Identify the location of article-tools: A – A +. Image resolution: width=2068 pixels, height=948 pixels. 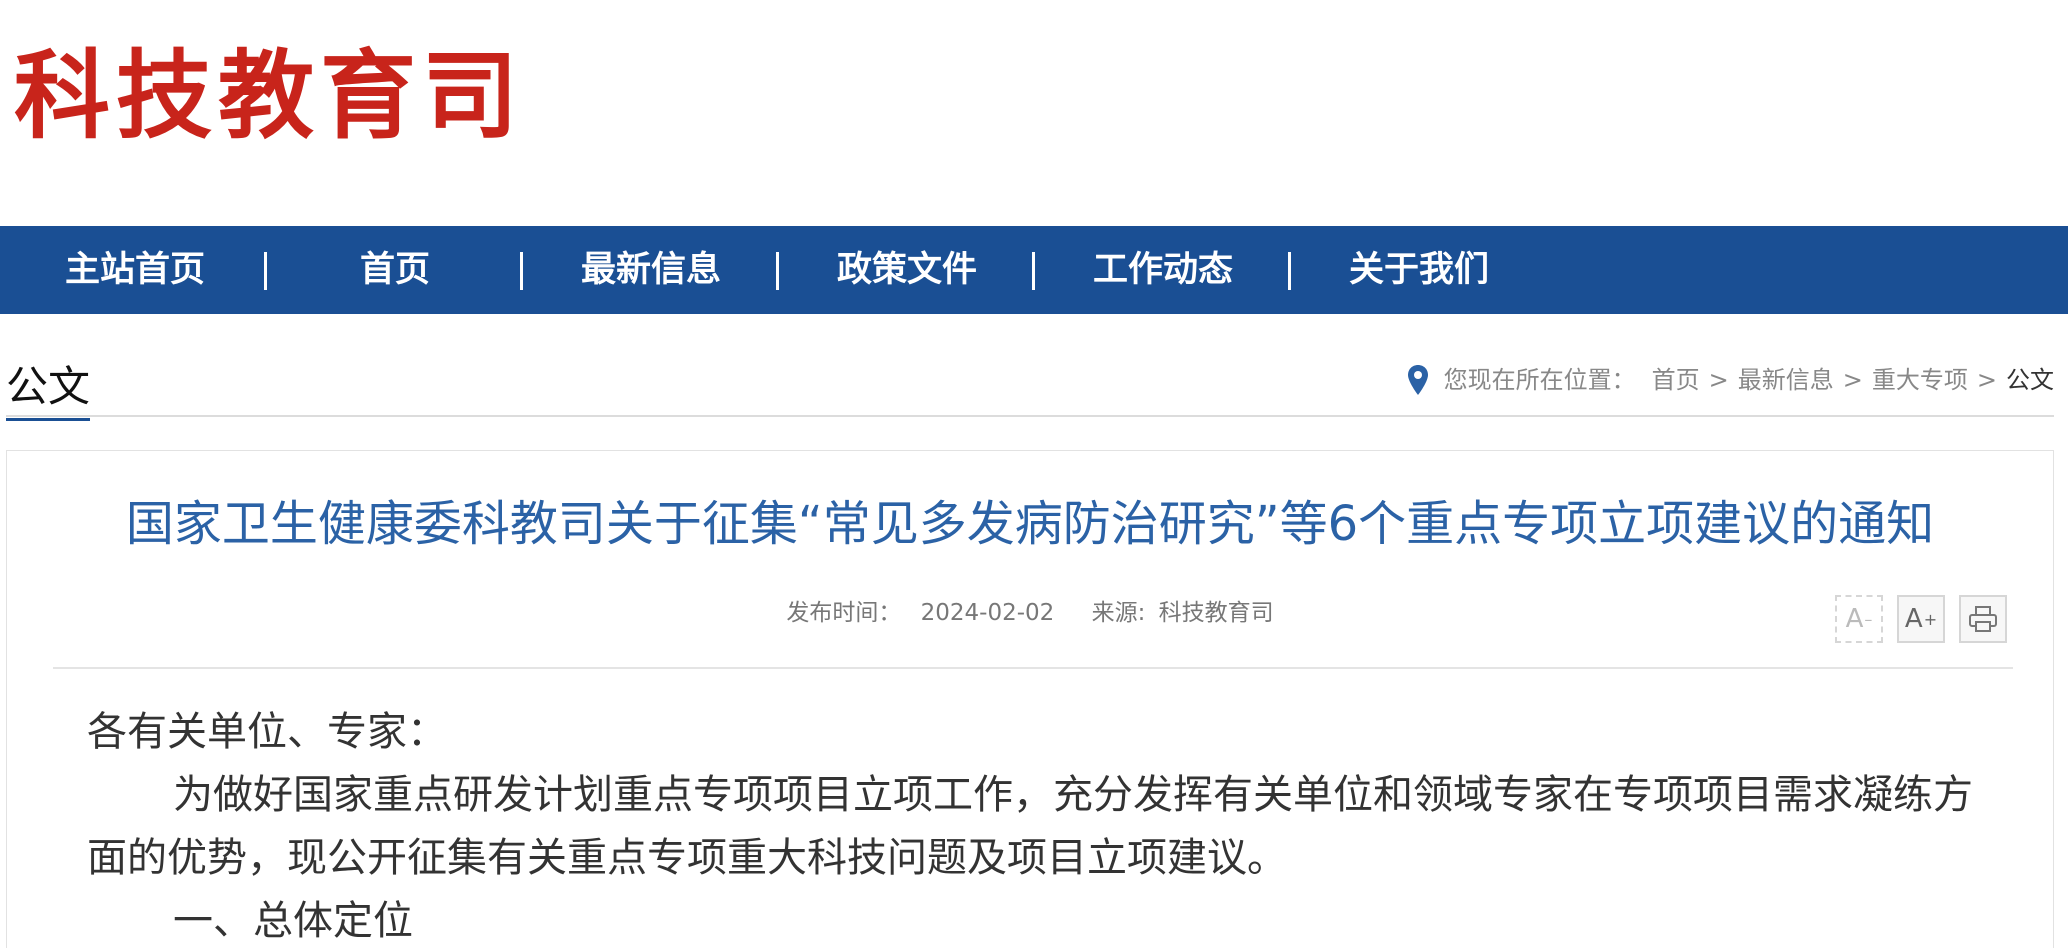
(1921, 619).